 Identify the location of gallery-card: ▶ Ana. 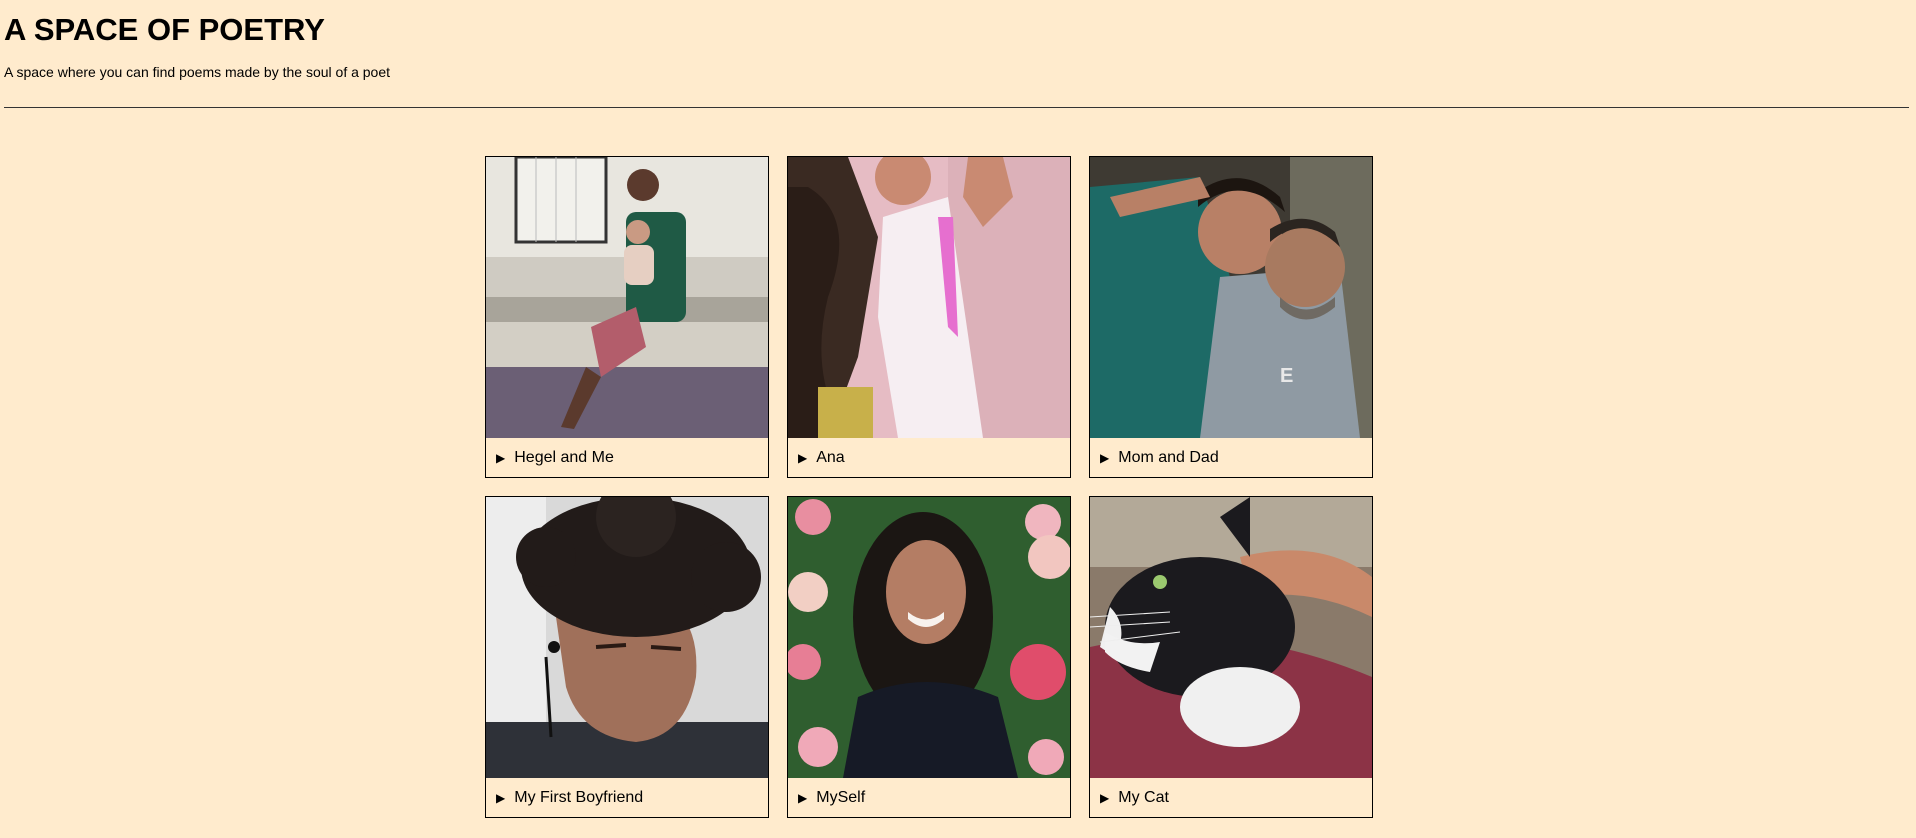
(929, 317).